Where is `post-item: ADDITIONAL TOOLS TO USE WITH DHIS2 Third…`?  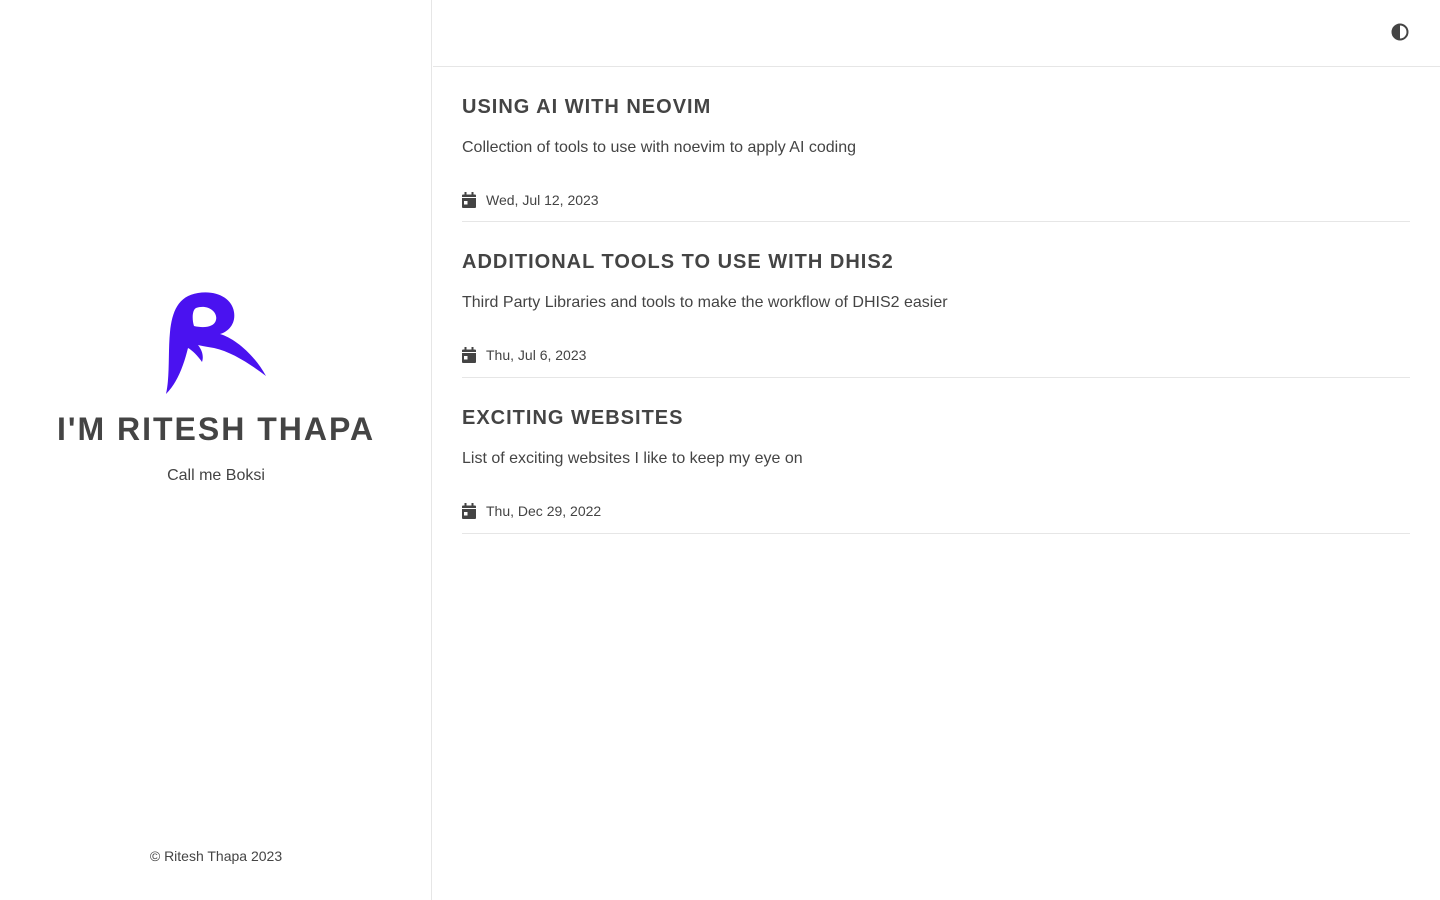 post-item: ADDITIONAL TOOLS TO USE WITH DHIS2 Third… is located at coordinates (936, 300).